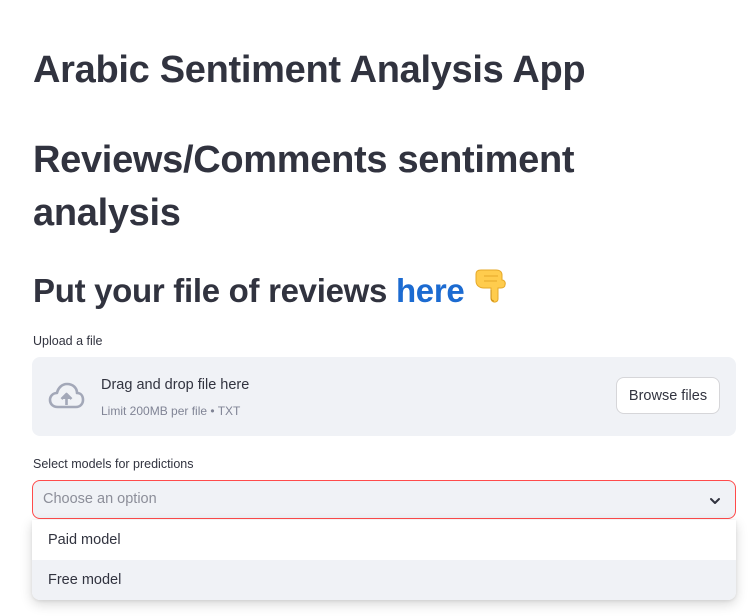  I want to click on cloud-upload-icon, so click(66, 396).